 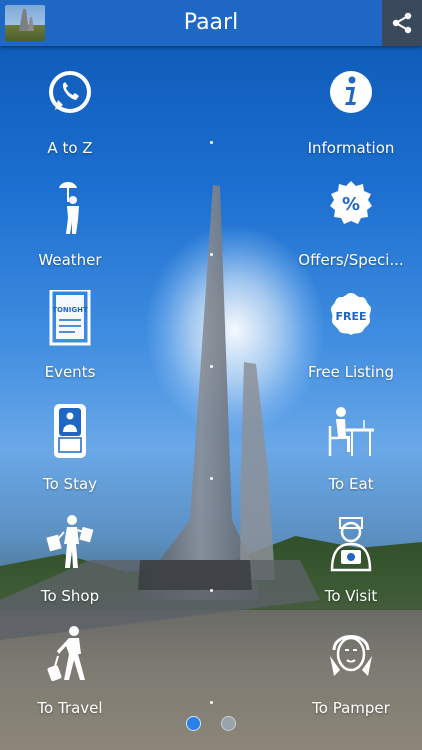 What do you see at coordinates (211, 724) in the screenshot?
I see `page-indicator` at bounding box center [211, 724].